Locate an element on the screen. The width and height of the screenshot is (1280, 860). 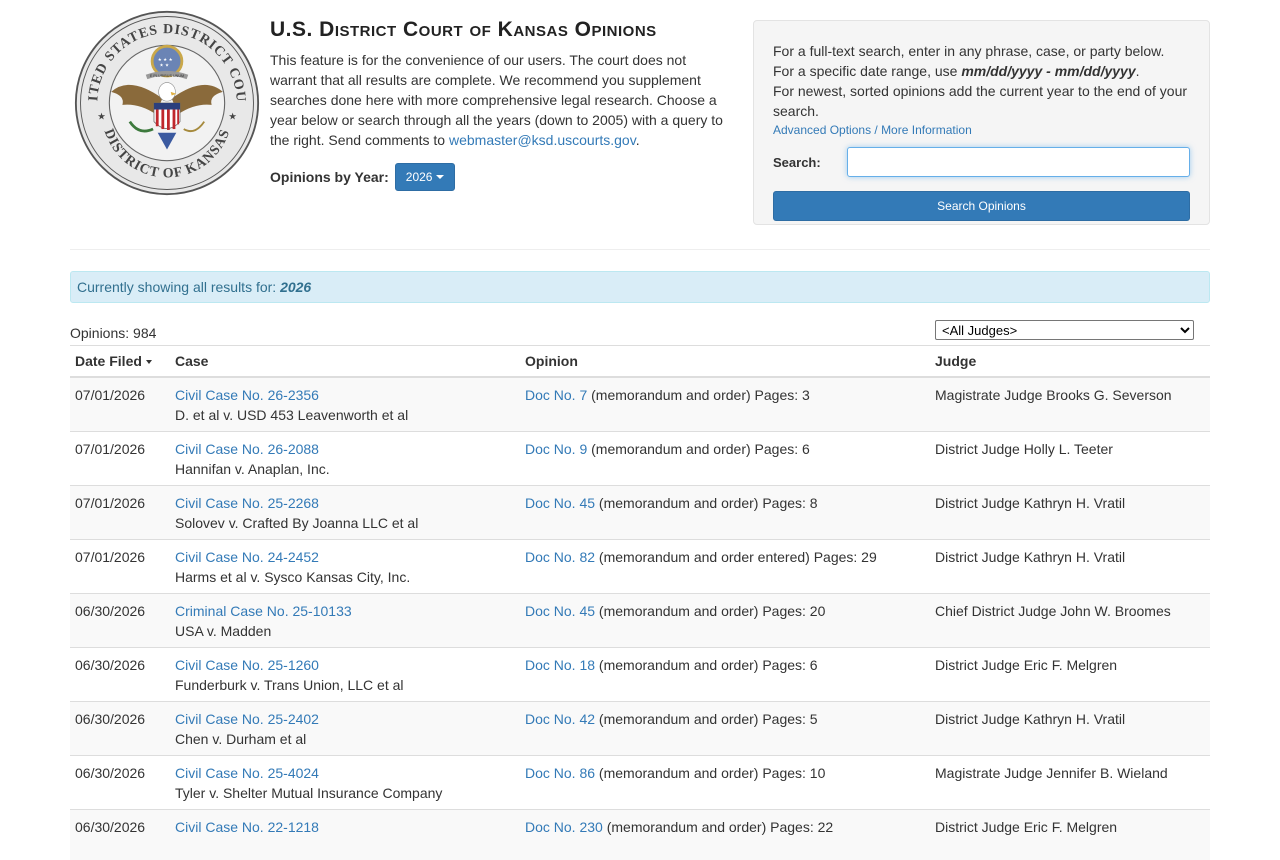
search-input is located at coordinates (1018, 162).